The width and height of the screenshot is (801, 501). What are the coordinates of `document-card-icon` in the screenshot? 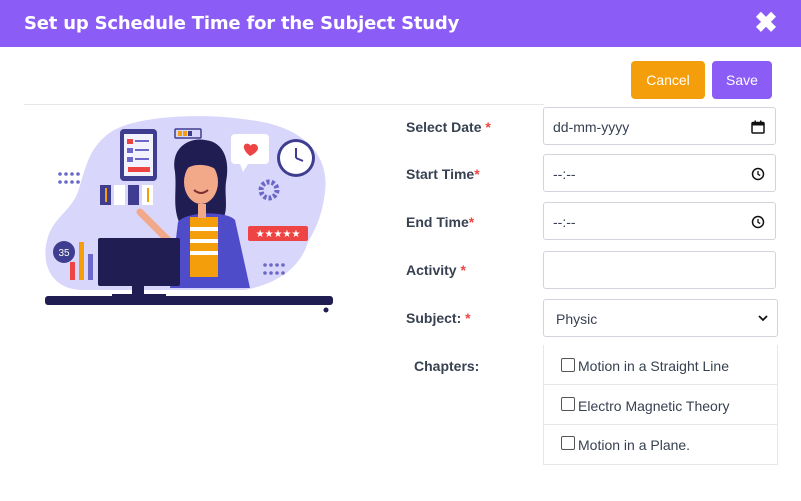 It's located at (138, 155).